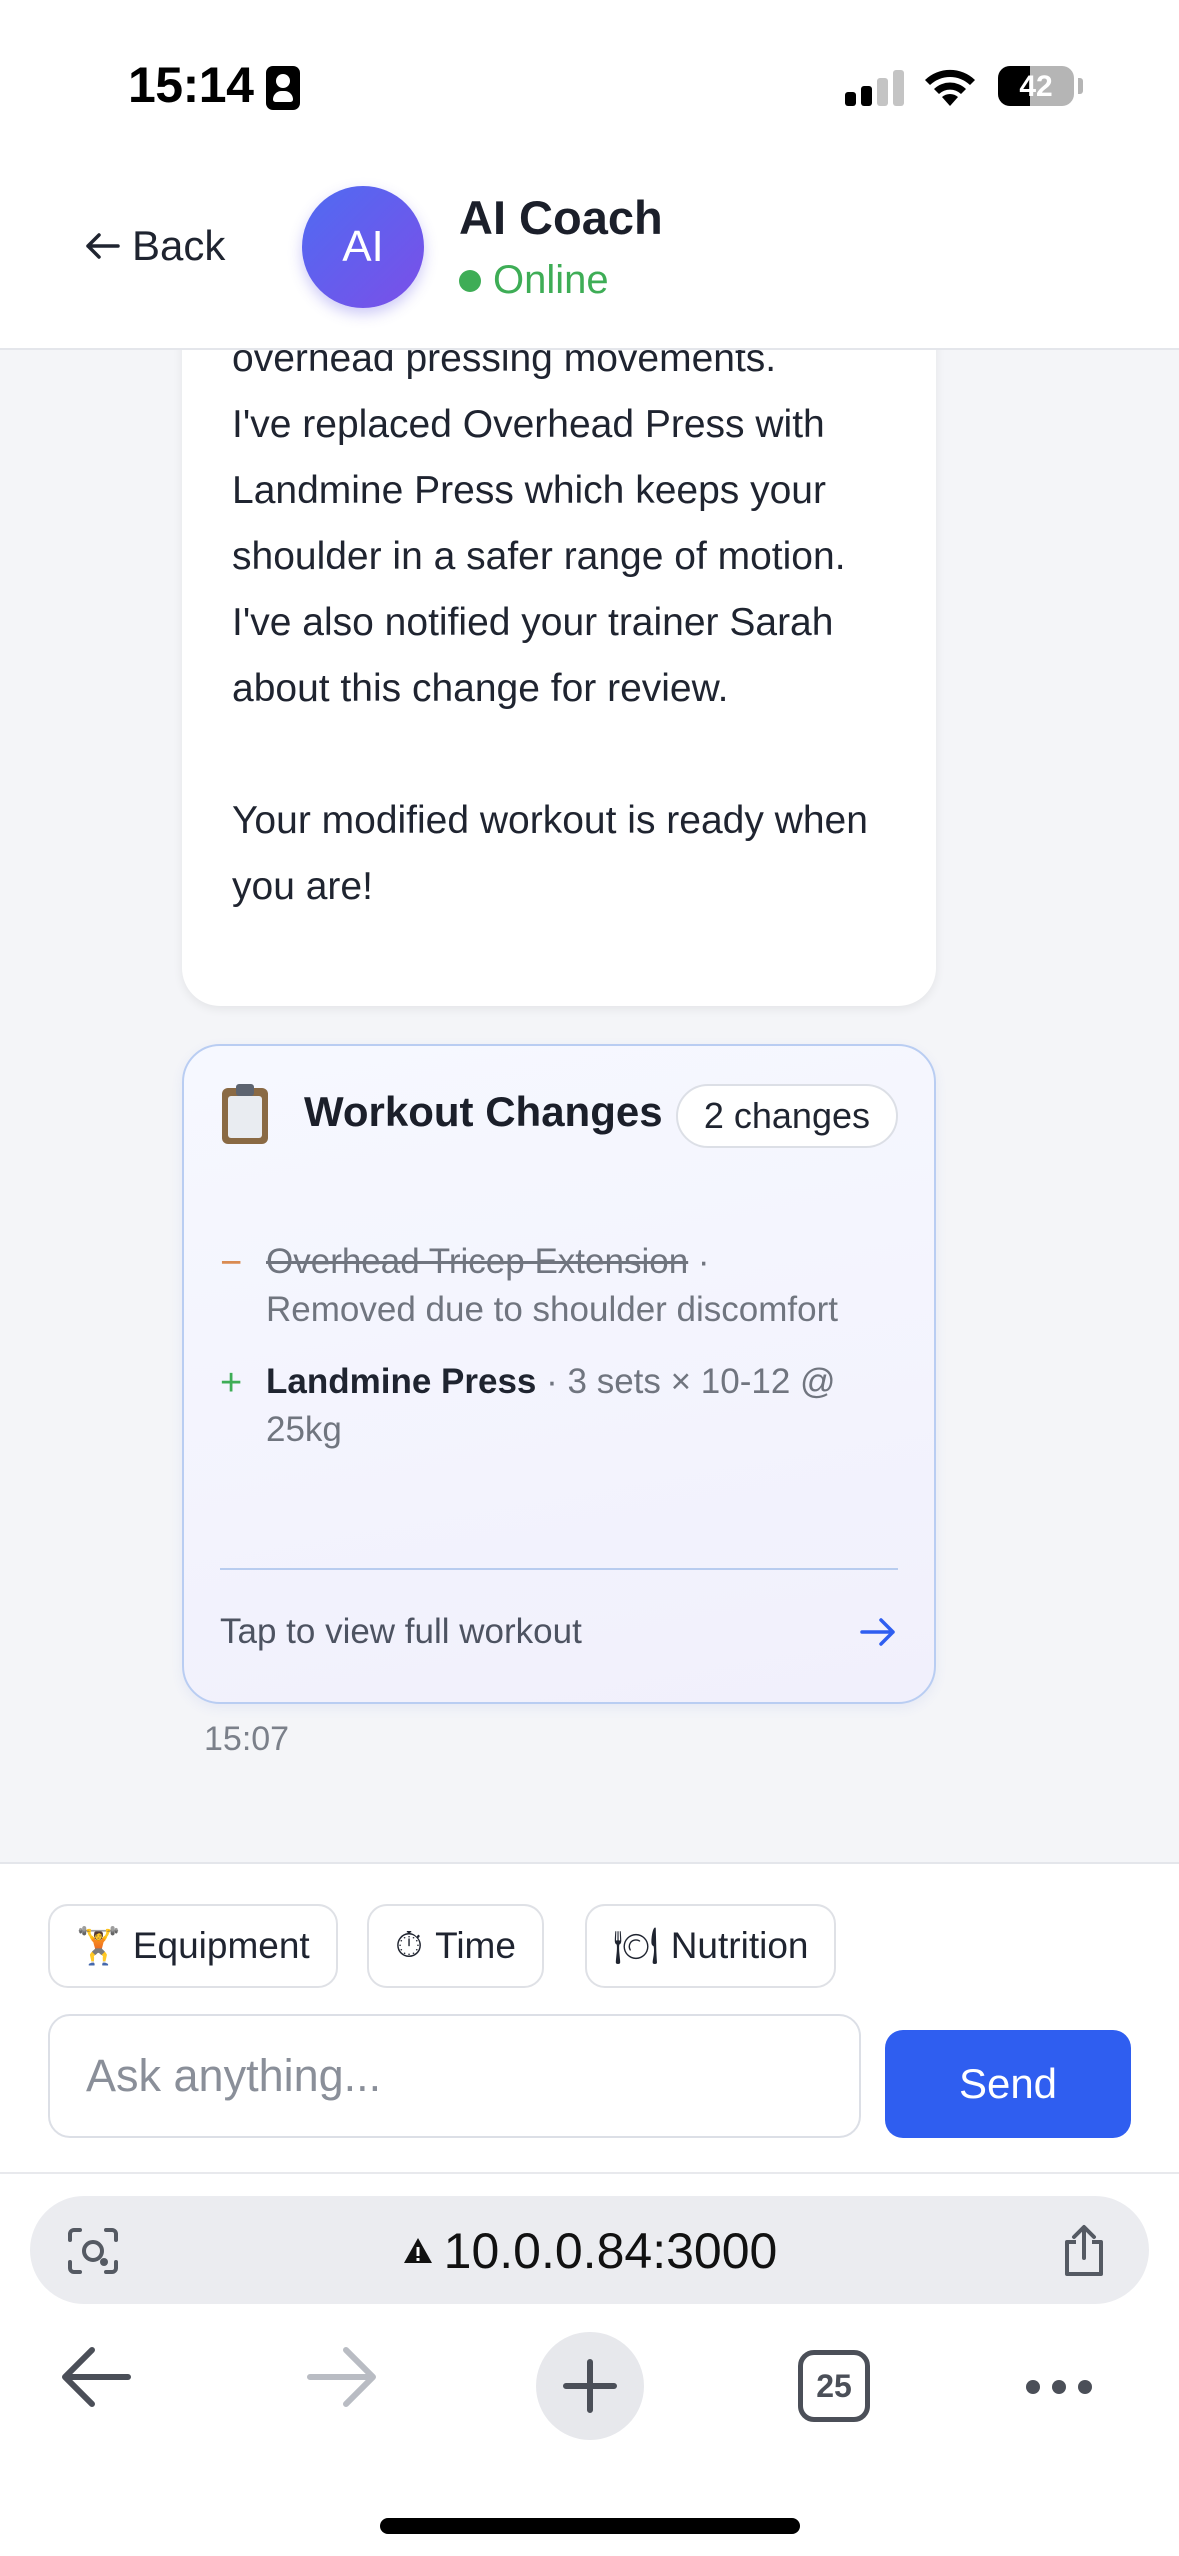  Describe the element at coordinates (590, 2526) in the screenshot. I see `home-indicator` at that location.